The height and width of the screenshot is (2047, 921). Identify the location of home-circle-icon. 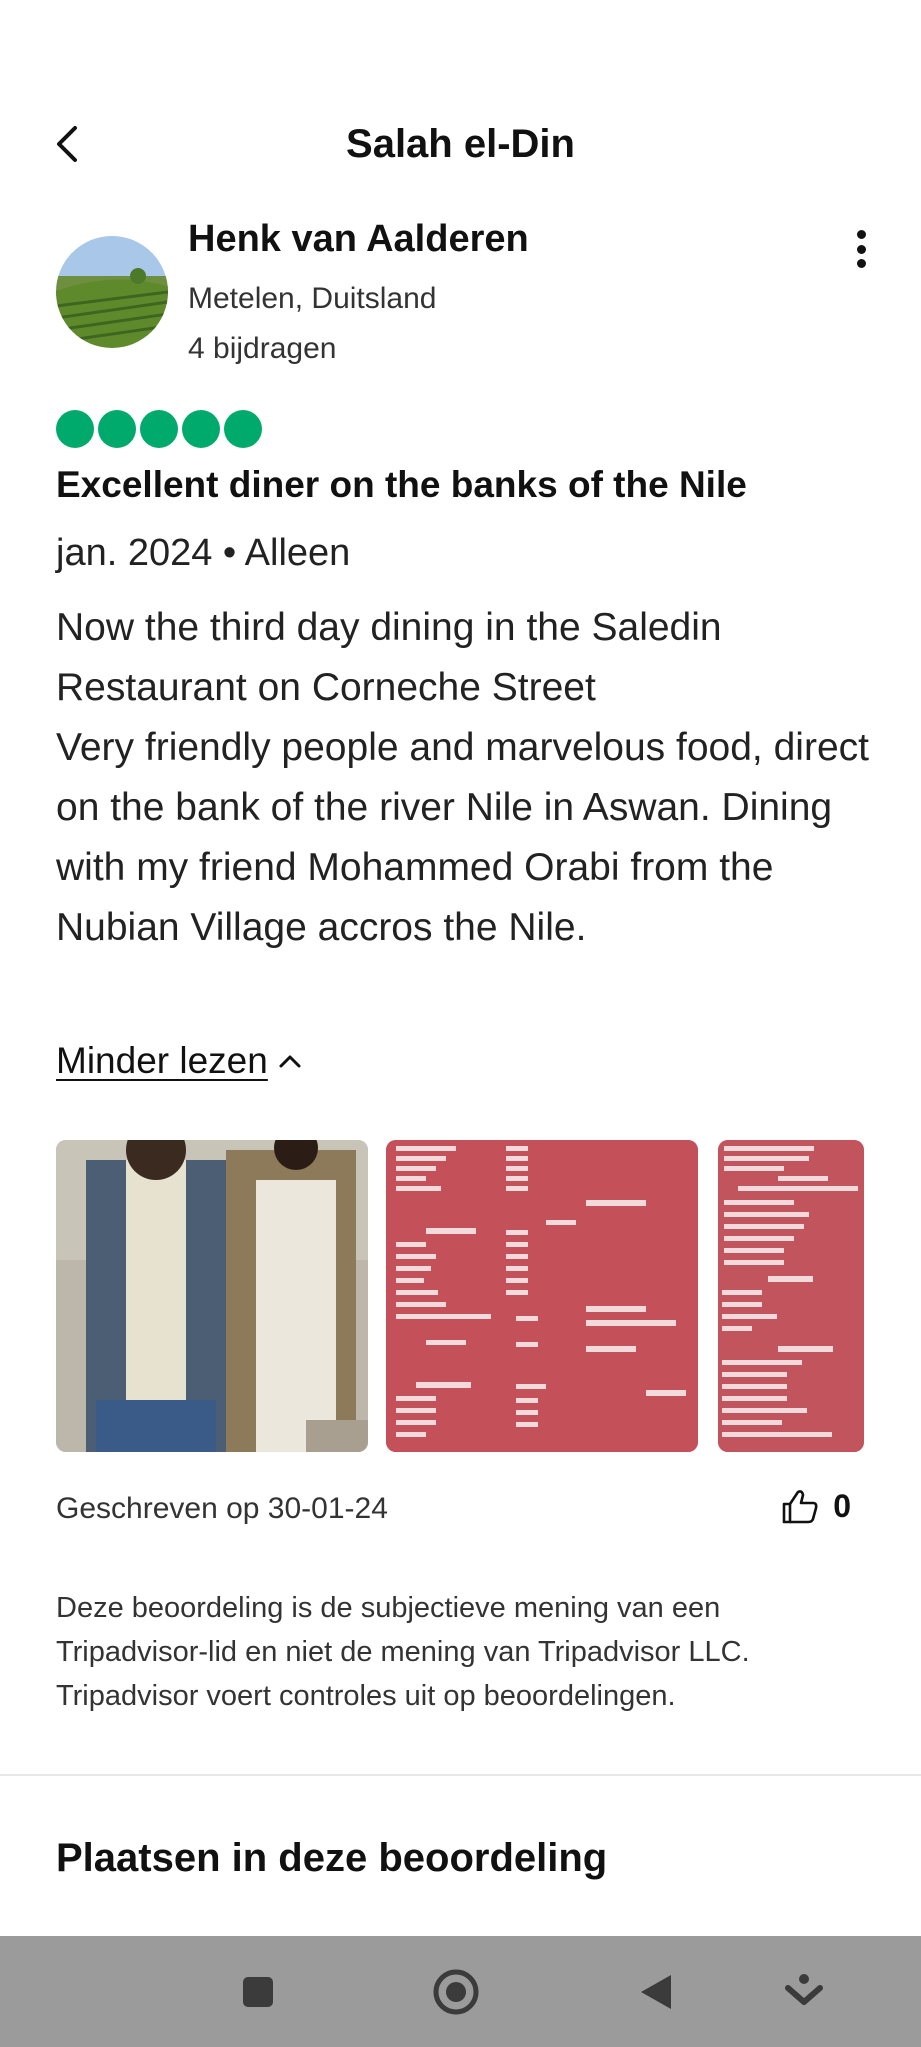
(456, 1992).